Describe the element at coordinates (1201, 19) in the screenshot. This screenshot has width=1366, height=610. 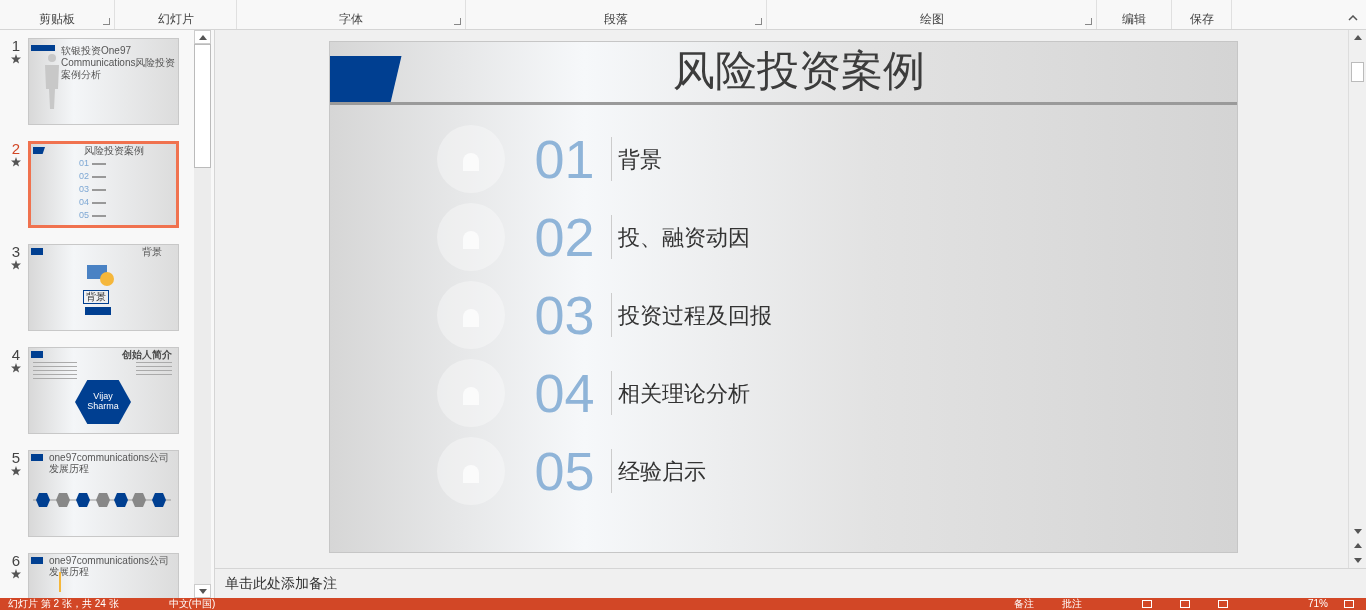
I see `ribbon-group-label: 保存` at that location.